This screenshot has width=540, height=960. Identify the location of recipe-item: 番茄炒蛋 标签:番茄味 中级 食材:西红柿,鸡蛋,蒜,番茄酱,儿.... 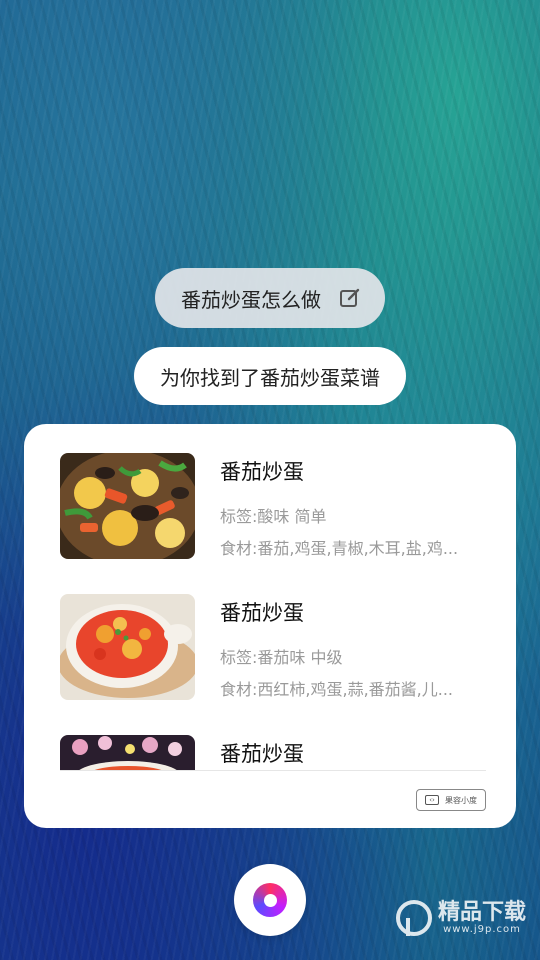
(275, 632).